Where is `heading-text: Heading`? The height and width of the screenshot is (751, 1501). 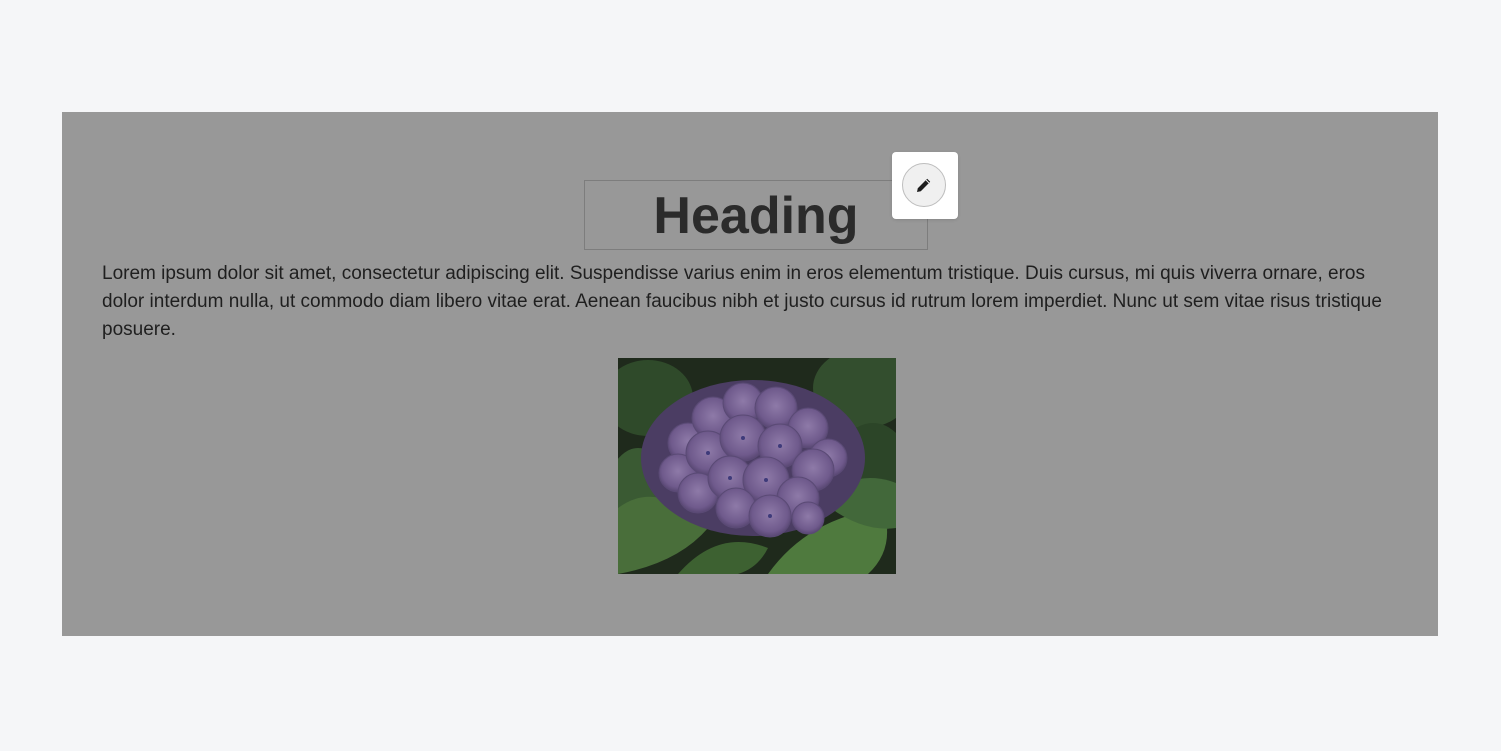 heading-text: Heading is located at coordinates (756, 216).